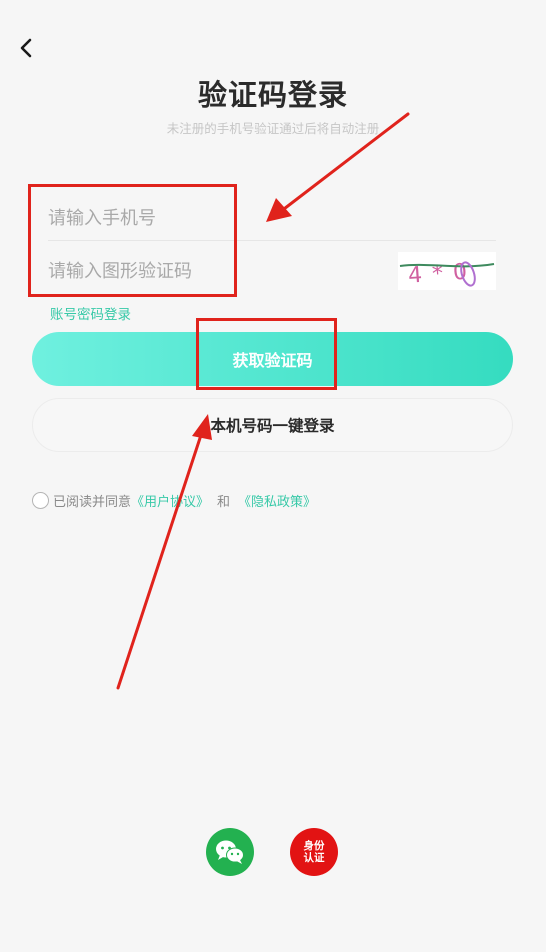 This screenshot has height=952, width=546. What do you see at coordinates (40, 500) in the screenshot?
I see `agree-radio` at bounding box center [40, 500].